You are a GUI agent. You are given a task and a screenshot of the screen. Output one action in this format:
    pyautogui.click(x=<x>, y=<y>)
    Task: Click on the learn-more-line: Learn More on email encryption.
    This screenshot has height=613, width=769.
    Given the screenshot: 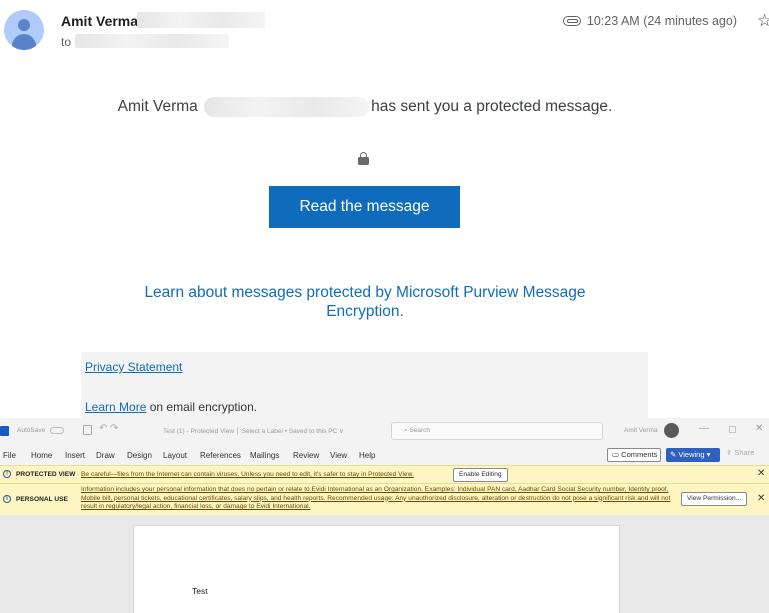 What is the action you would take?
    pyautogui.click(x=171, y=407)
    